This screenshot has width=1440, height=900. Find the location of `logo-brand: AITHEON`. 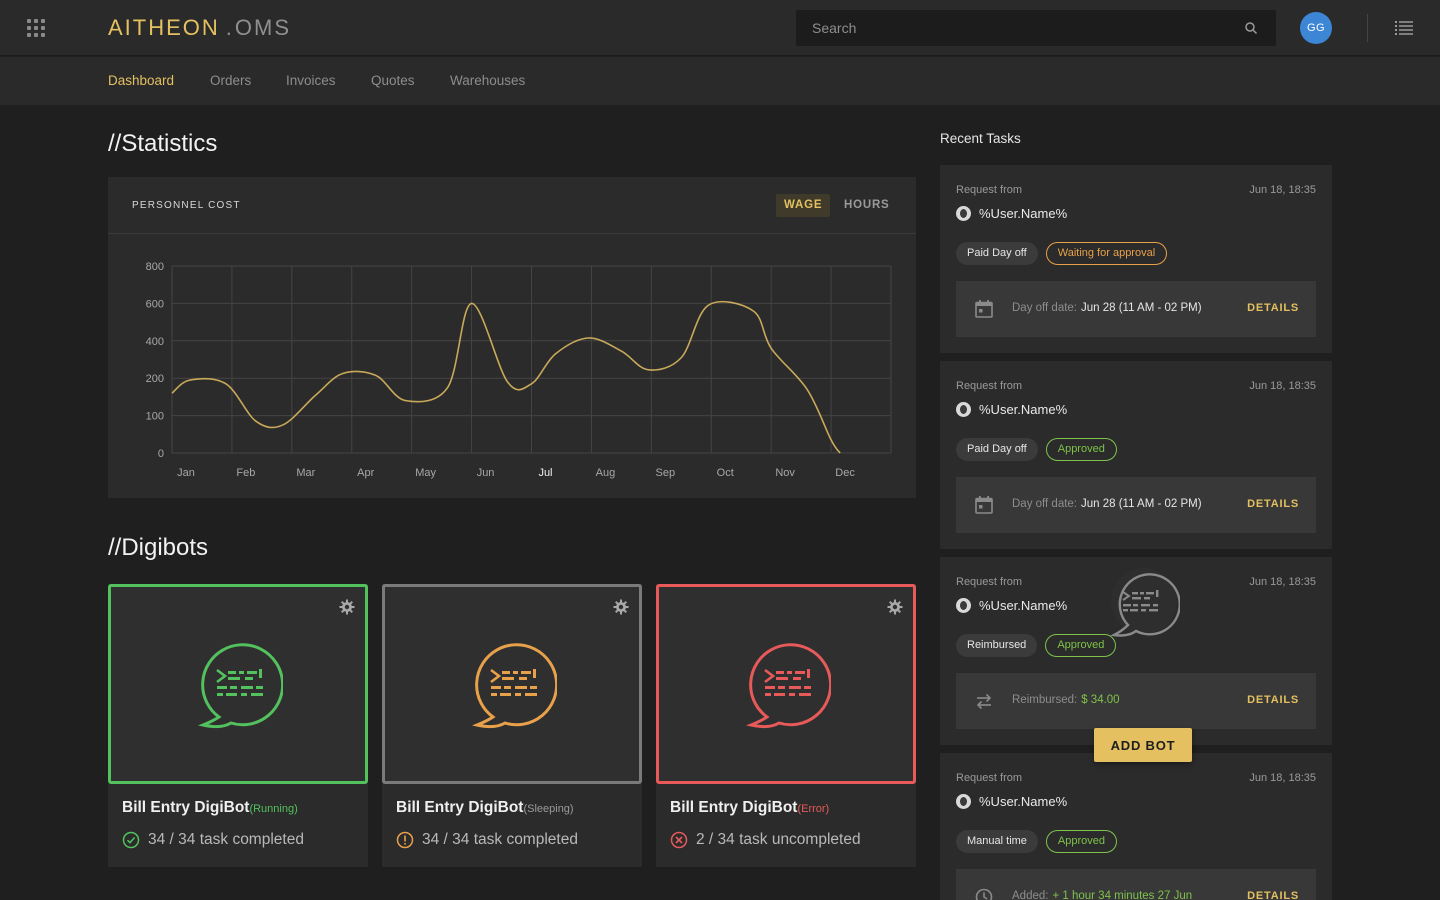

logo-brand: AITHEON is located at coordinates (164, 27).